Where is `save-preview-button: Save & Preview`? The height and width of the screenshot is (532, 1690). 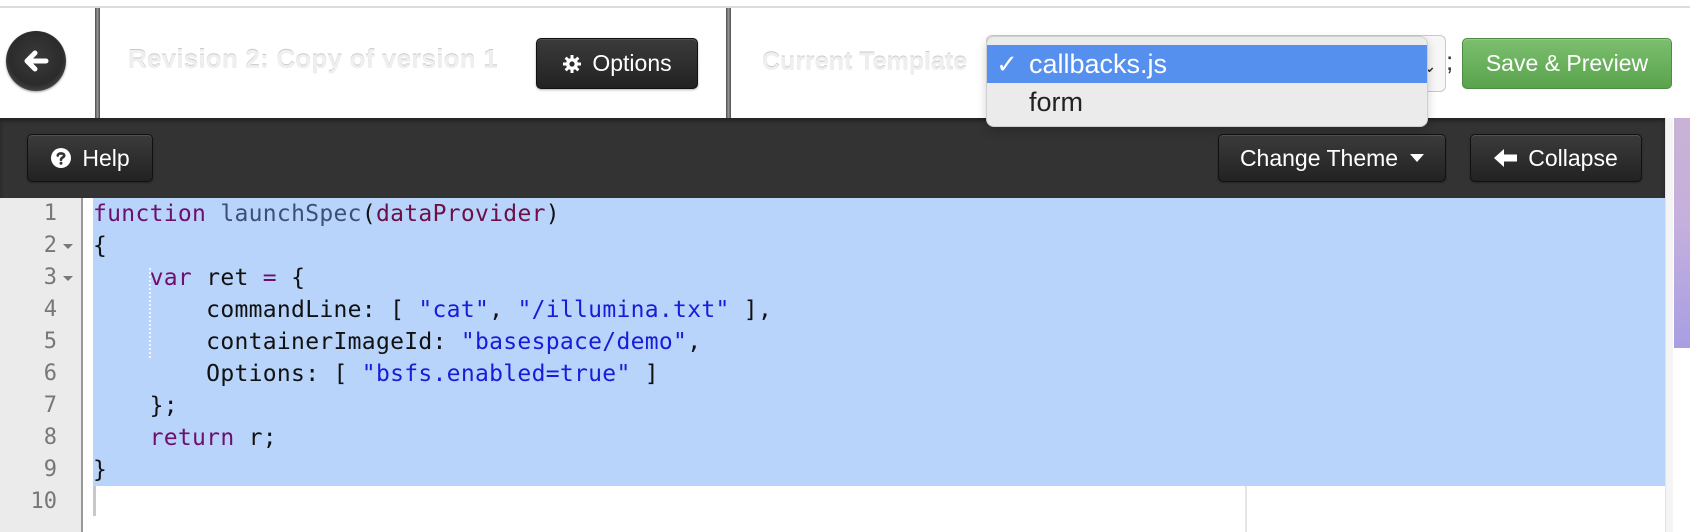
save-preview-button: Save & Preview is located at coordinates (1567, 63).